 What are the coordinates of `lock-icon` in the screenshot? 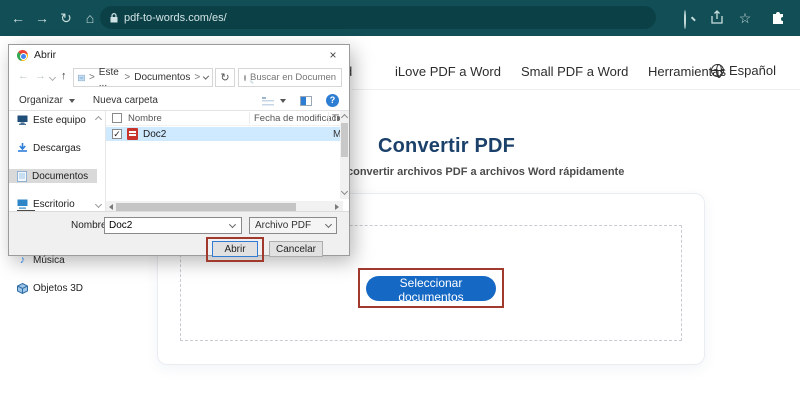 It's located at (114, 17).